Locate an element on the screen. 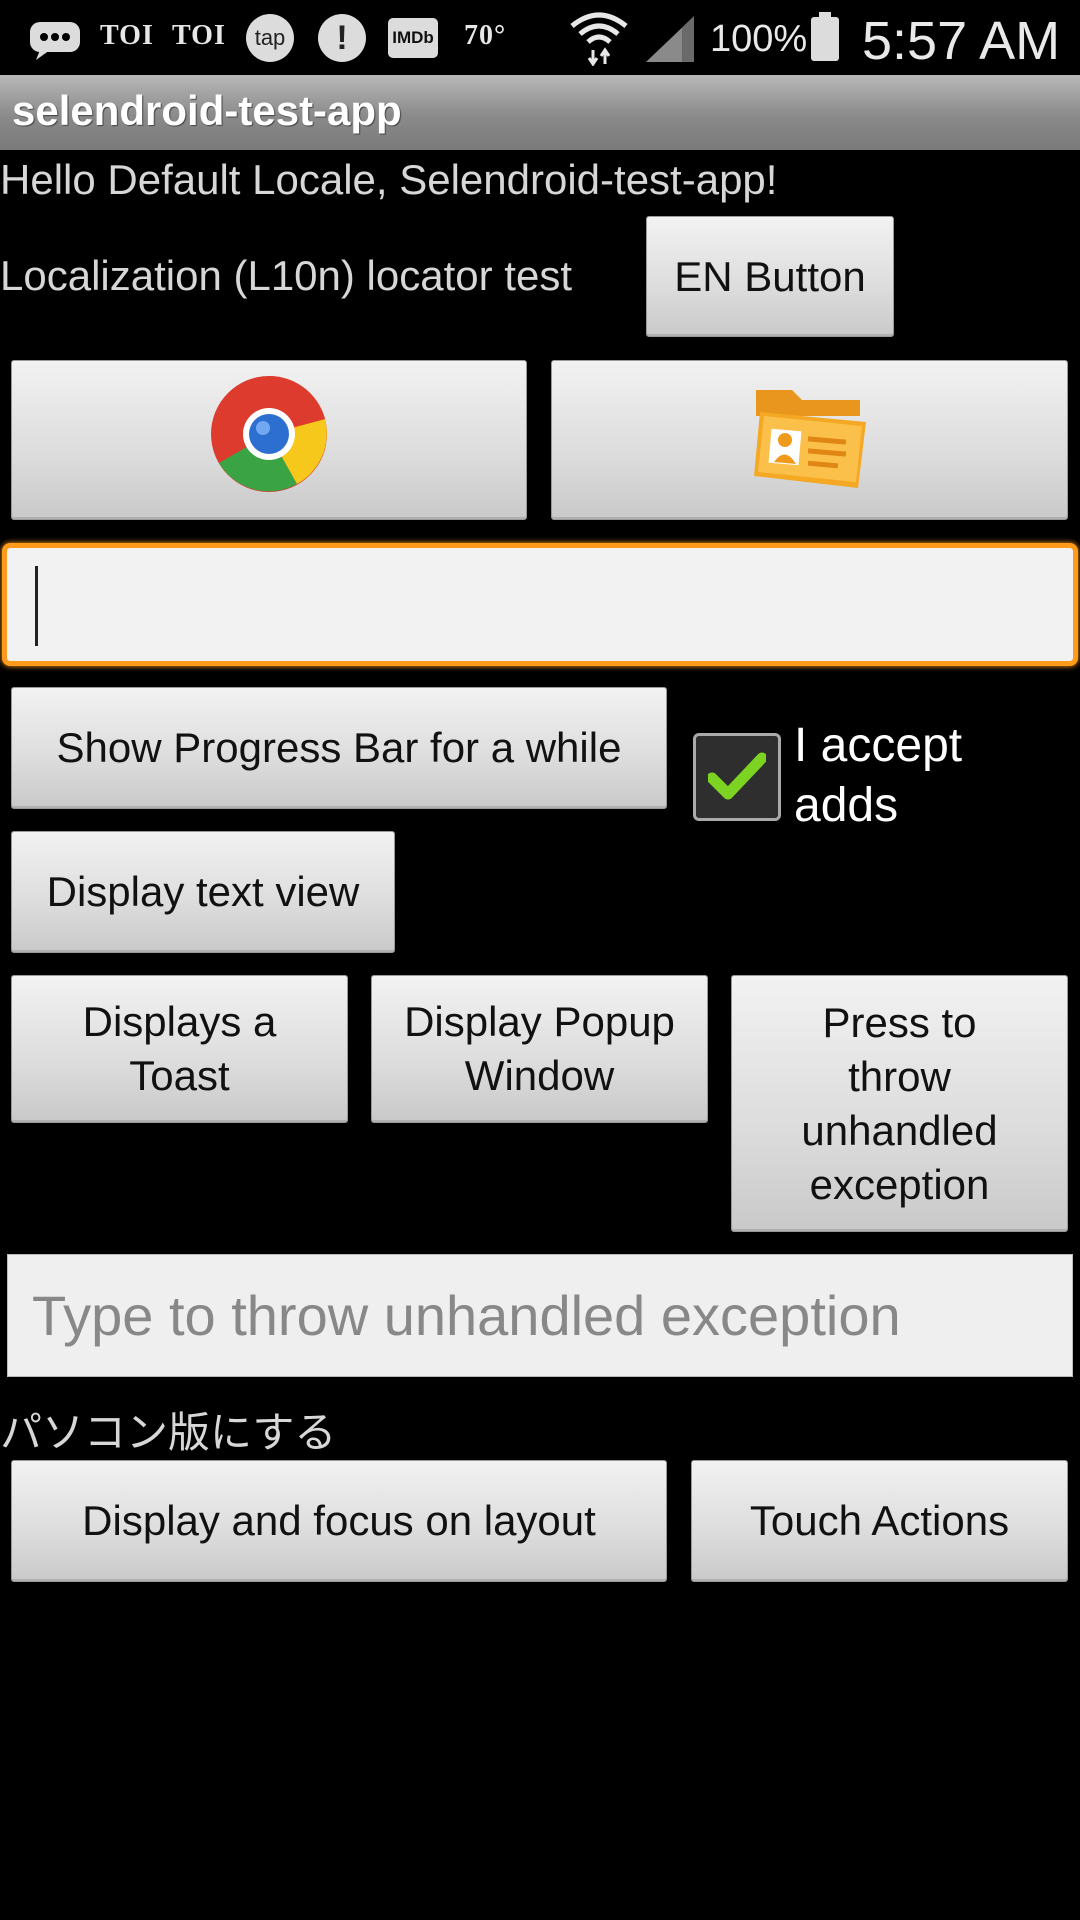 This screenshot has height=1920, width=1080. en-button: EN Button is located at coordinates (770, 276).